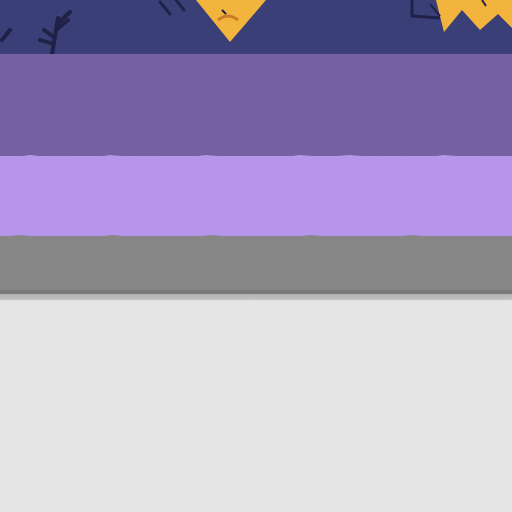 This screenshot has width=512, height=512. I want to click on gray-ragged-edge, so click(256, 237).